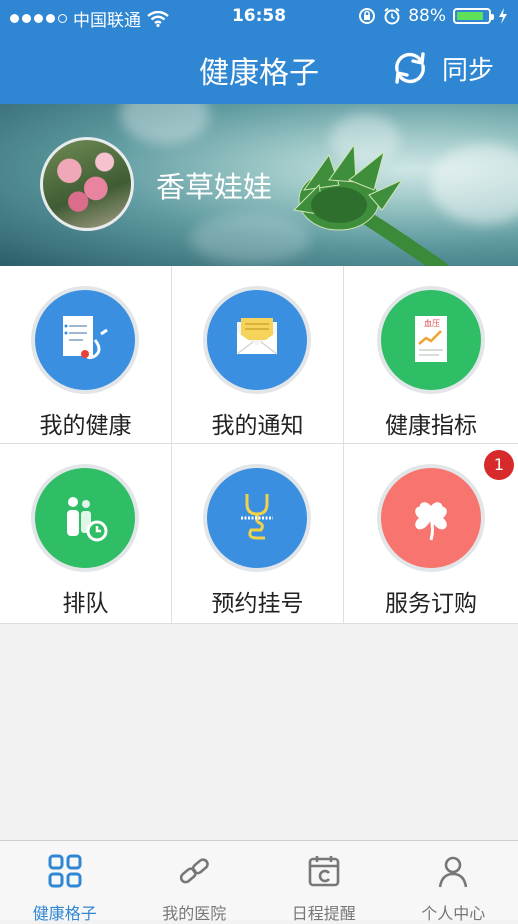 This screenshot has height=924, width=518. I want to click on tab-label: 个人中心, so click(453, 912).